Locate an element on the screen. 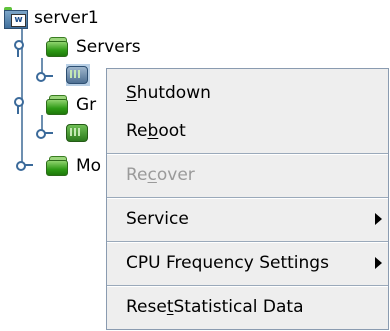 Image resolution: width=390 pixels, height=331 pixels. menu-item-reboot: Re b oot is located at coordinates (247, 131).